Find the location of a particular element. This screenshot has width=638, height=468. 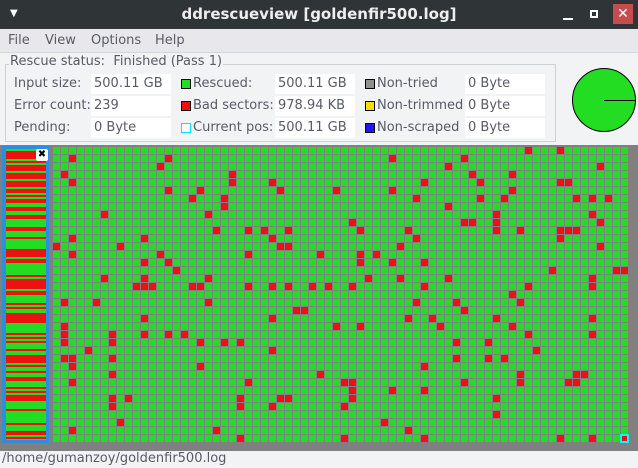

close-button: ✕ is located at coordinates (623, 14).